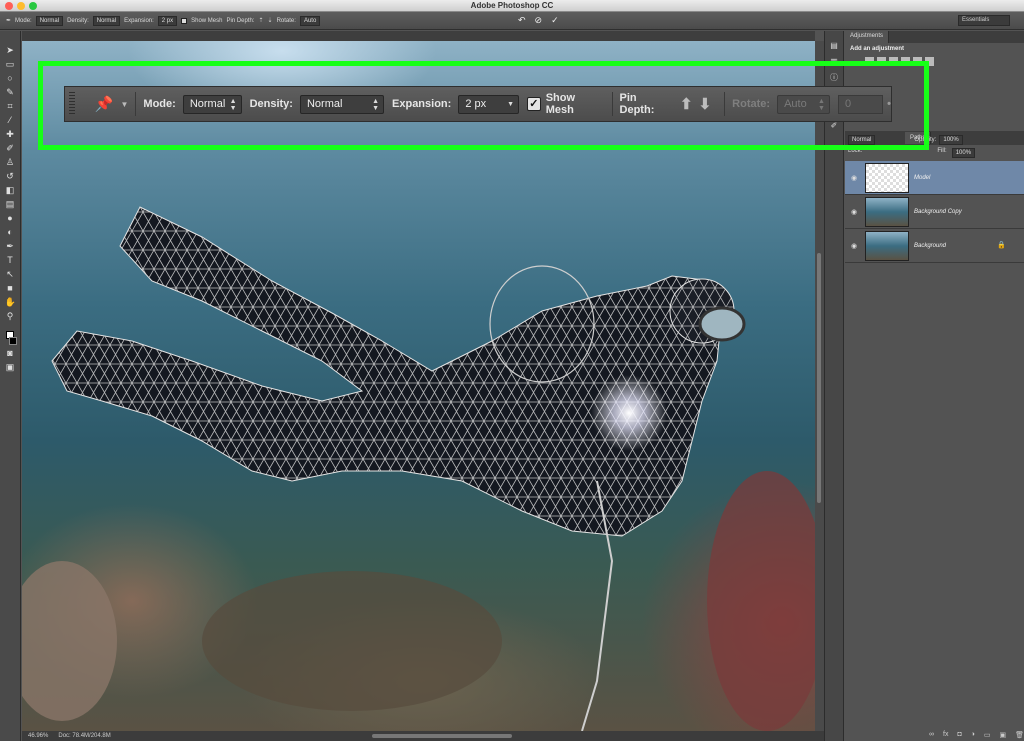 The width and height of the screenshot is (1024, 741). I want to click on marquee-tool-icon: ▭, so click(10, 64).